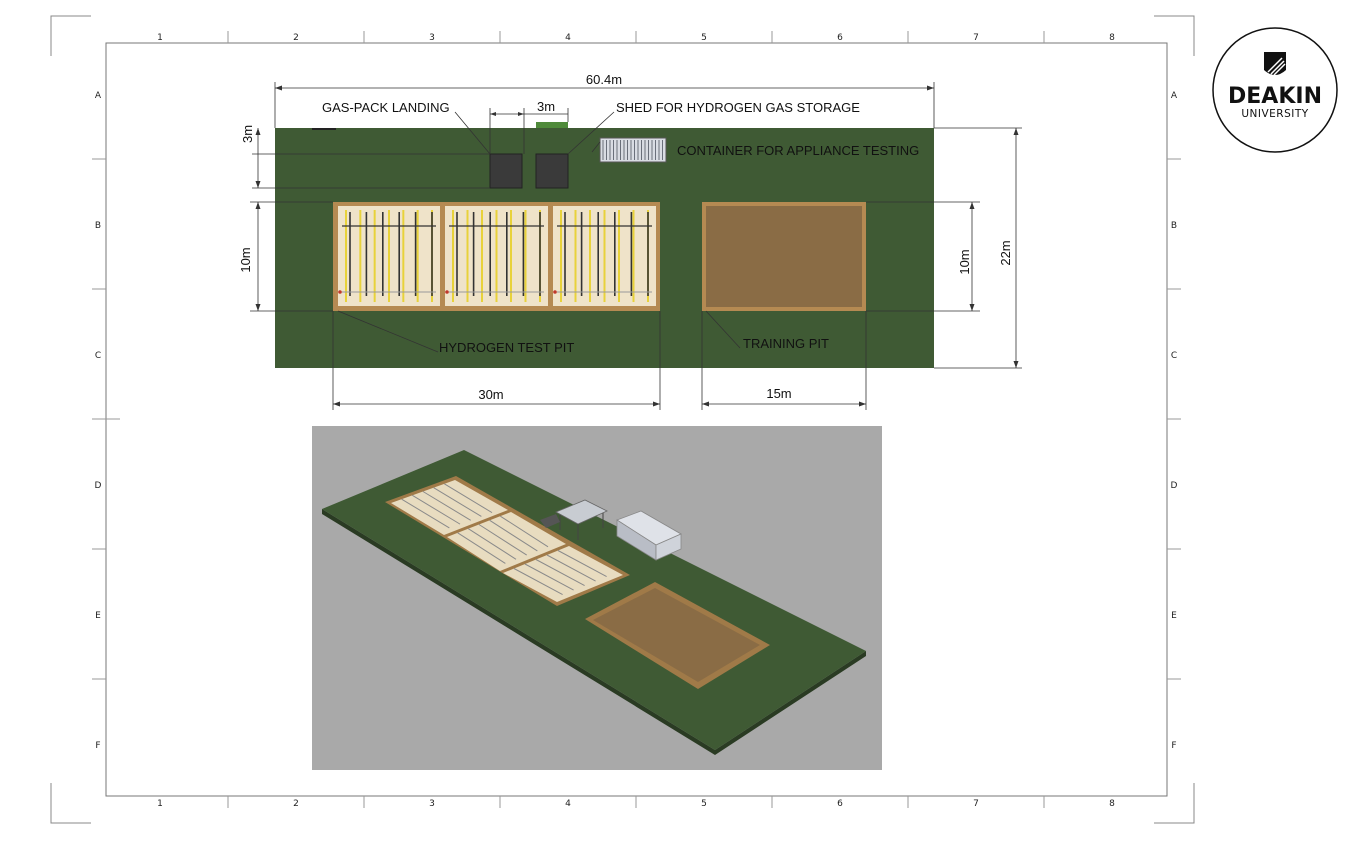 Image resolution: width=1352 pixels, height=867 pixels. Describe the element at coordinates (324, 129) in the screenshot. I see `site-small-marker` at that location.